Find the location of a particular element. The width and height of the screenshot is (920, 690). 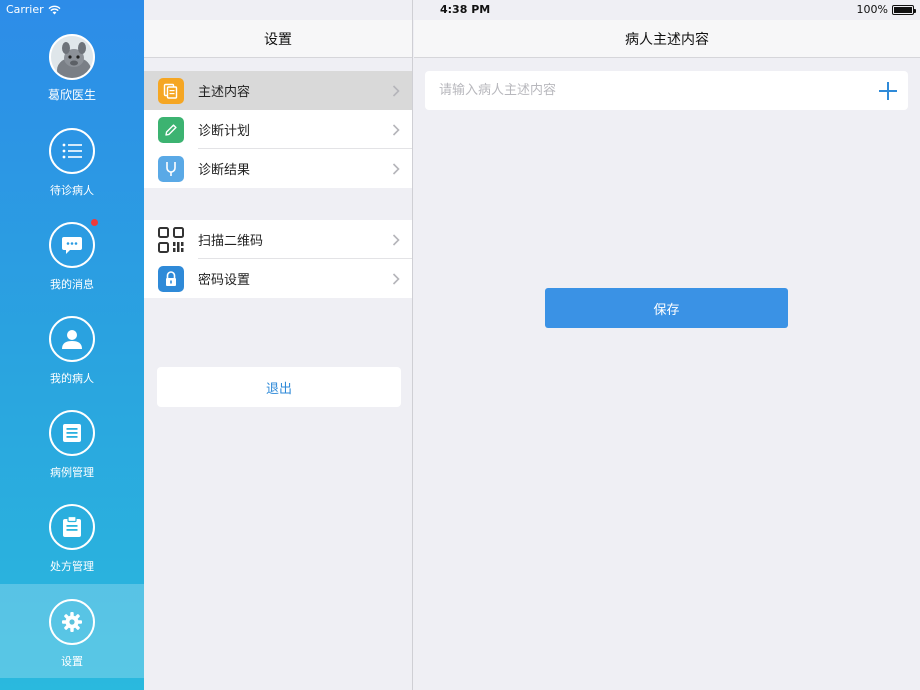

profile-name: 葛欣医生 is located at coordinates (71, 95).